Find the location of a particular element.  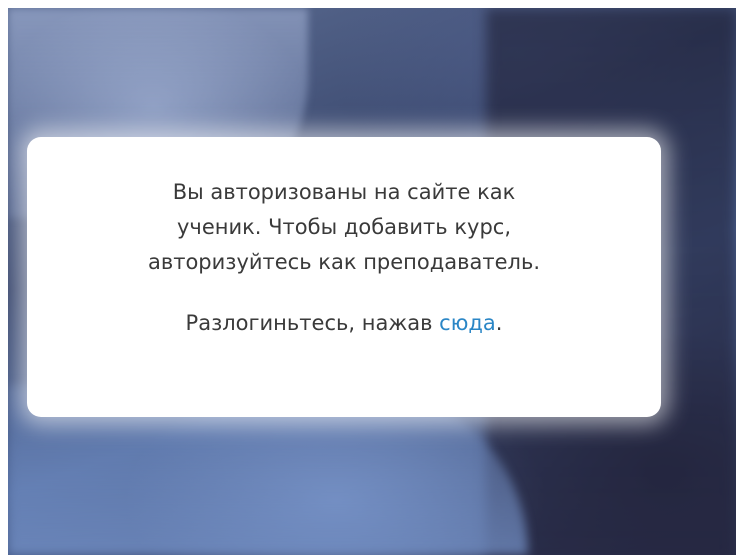

logout-link: сюда is located at coordinates (467, 323).